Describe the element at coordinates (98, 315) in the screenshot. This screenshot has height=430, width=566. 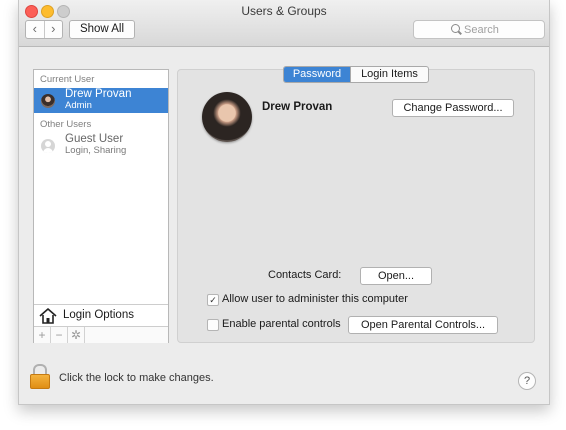
I see `login-options-label: Login Options` at that location.